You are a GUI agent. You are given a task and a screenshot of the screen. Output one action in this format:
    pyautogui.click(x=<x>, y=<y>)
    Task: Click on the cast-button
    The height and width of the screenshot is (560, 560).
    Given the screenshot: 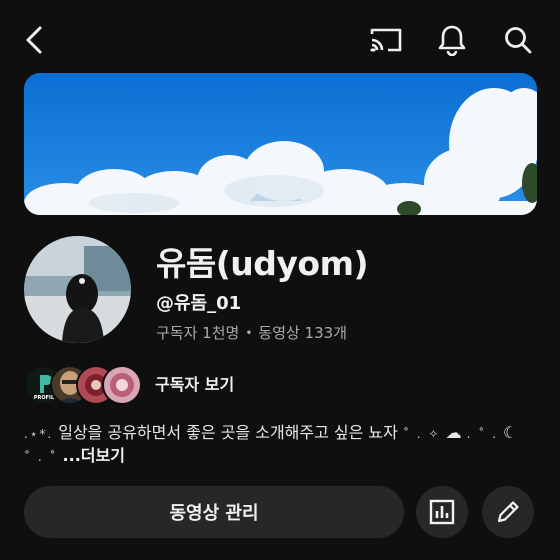 What is the action you would take?
    pyautogui.click(x=386, y=40)
    